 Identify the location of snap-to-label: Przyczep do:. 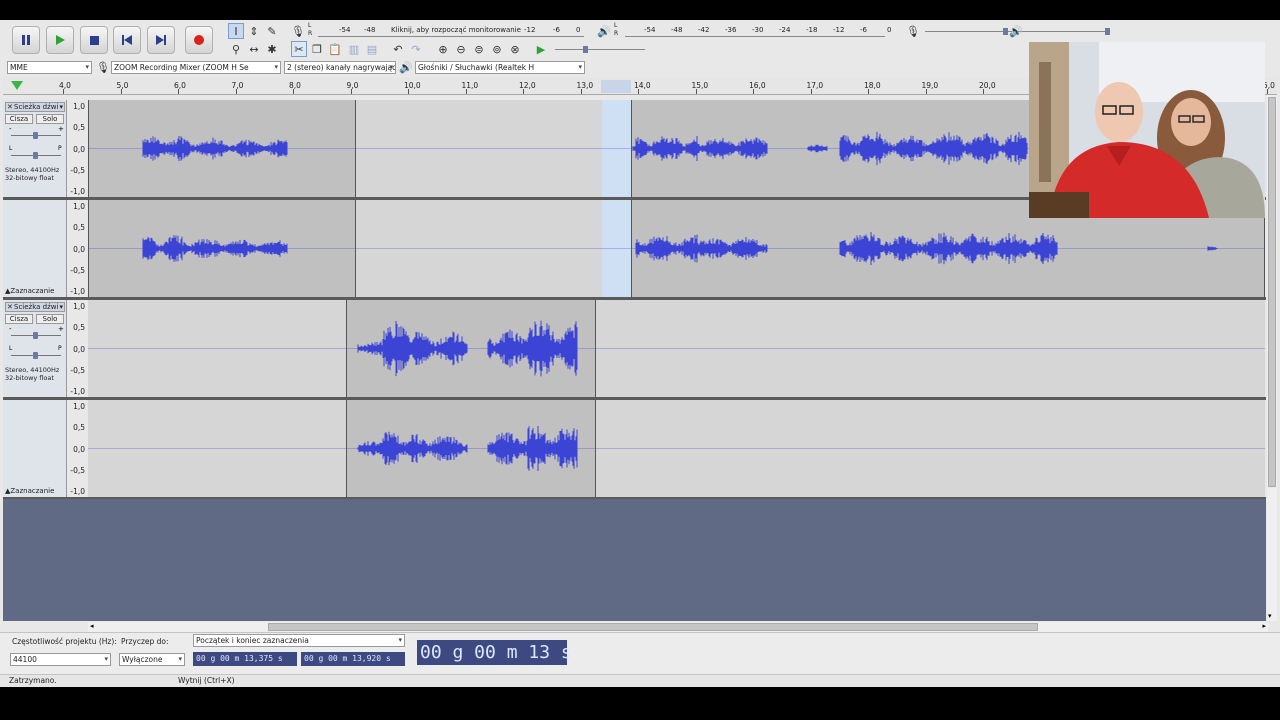
(145, 641).